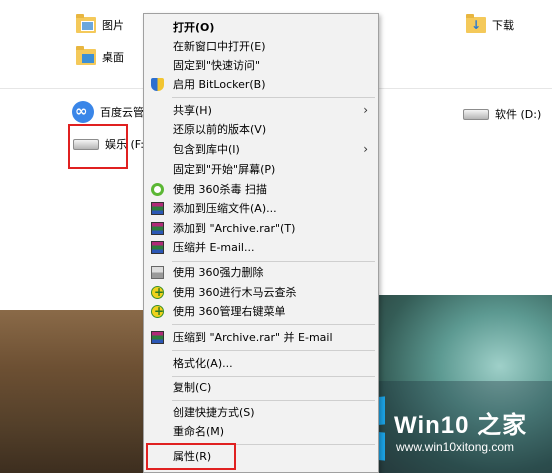 Image resolution: width=552 pixels, height=473 pixels. I want to click on menu-item-create-shortcut: 创建快捷方式(S), so click(261, 412).